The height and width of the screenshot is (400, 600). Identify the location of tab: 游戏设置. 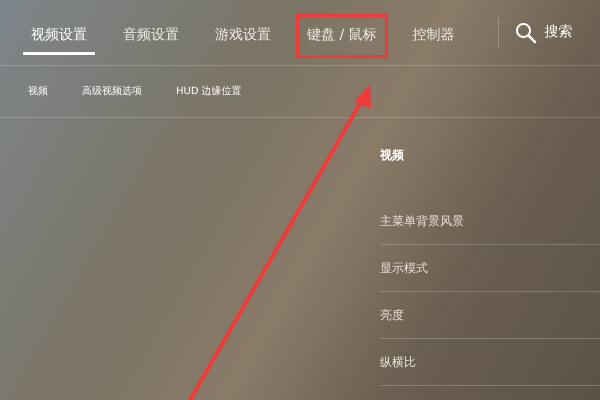
(243, 36).